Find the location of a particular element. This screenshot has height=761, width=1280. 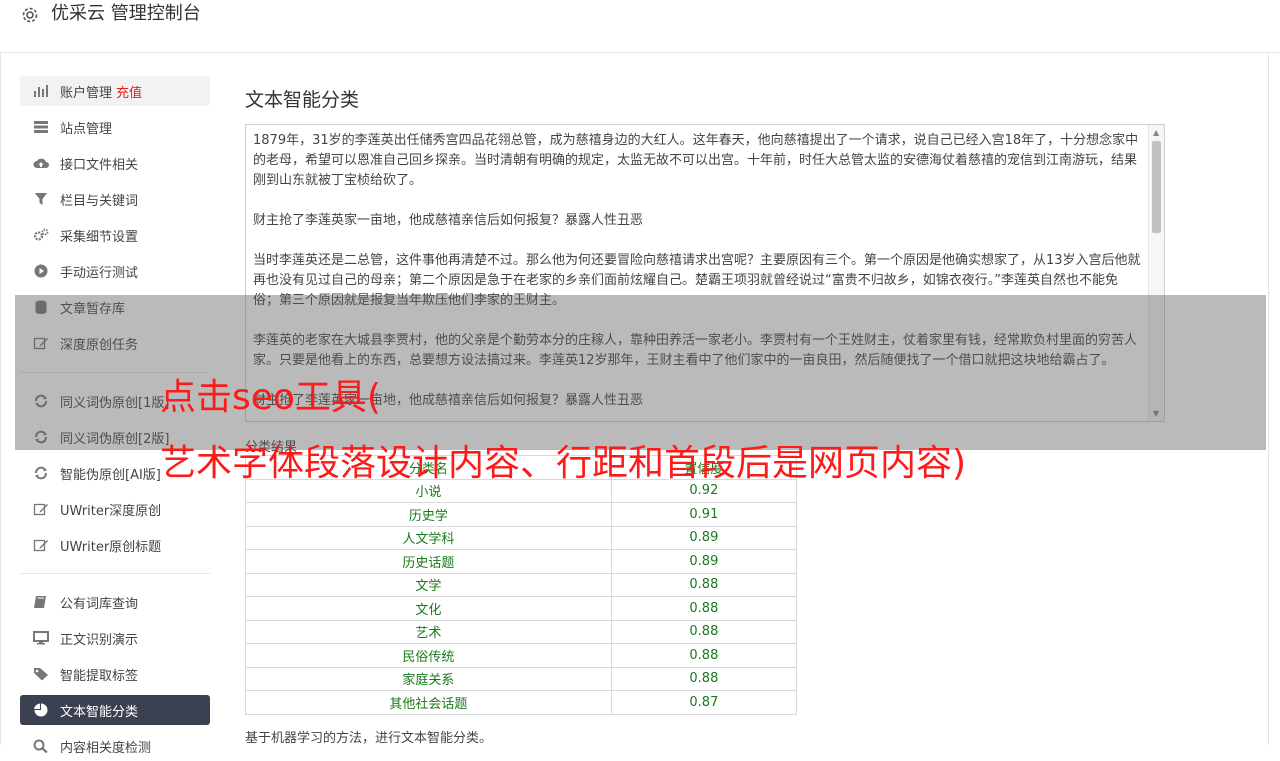

table-row: 历史话题 0.89 is located at coordinates (521, 561).